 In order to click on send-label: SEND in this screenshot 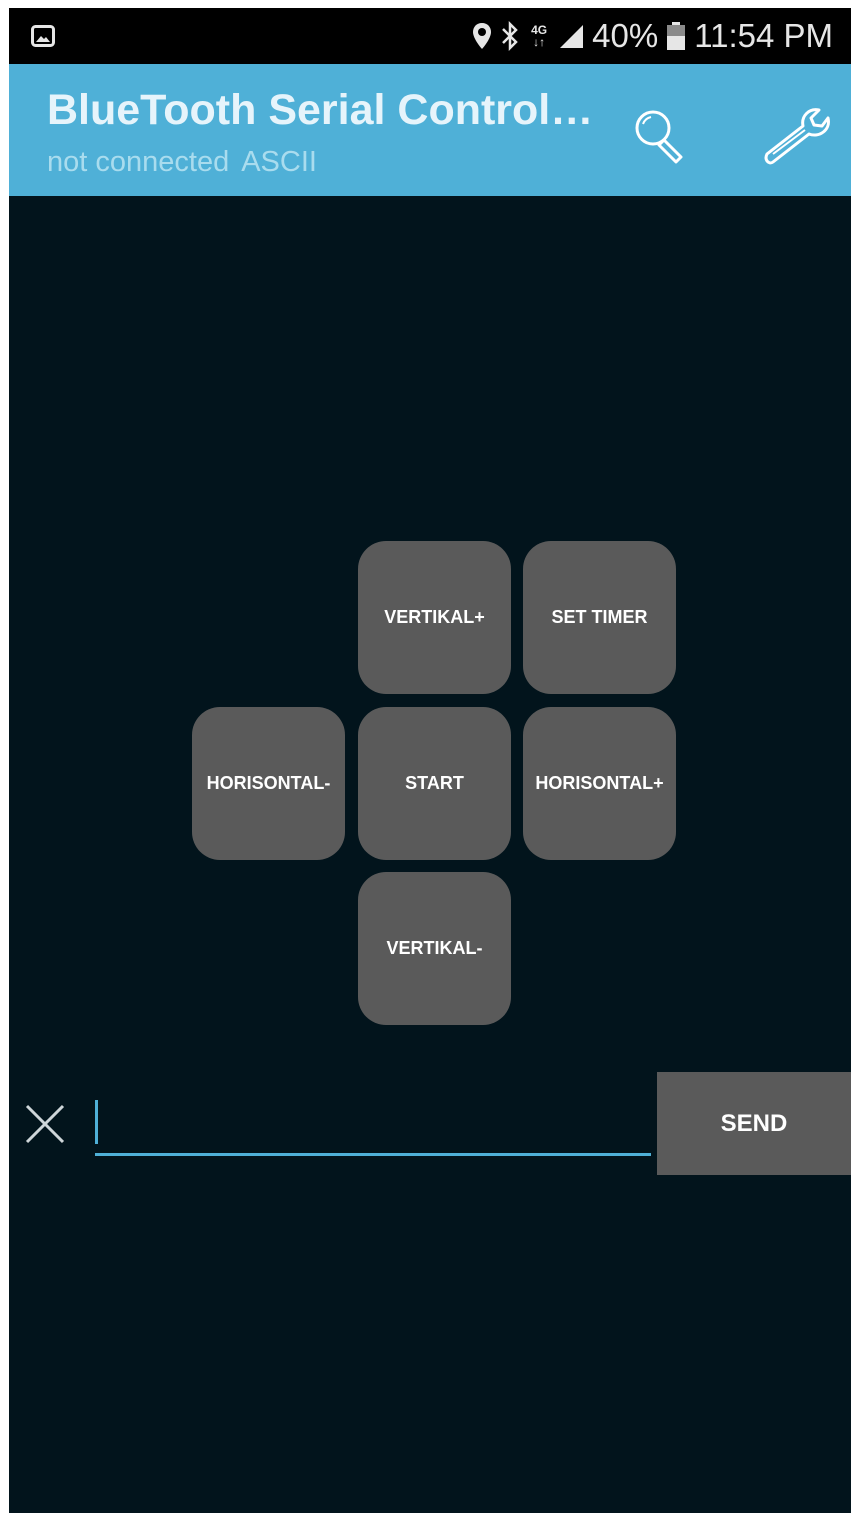, I will do `click(754, 1123)`.